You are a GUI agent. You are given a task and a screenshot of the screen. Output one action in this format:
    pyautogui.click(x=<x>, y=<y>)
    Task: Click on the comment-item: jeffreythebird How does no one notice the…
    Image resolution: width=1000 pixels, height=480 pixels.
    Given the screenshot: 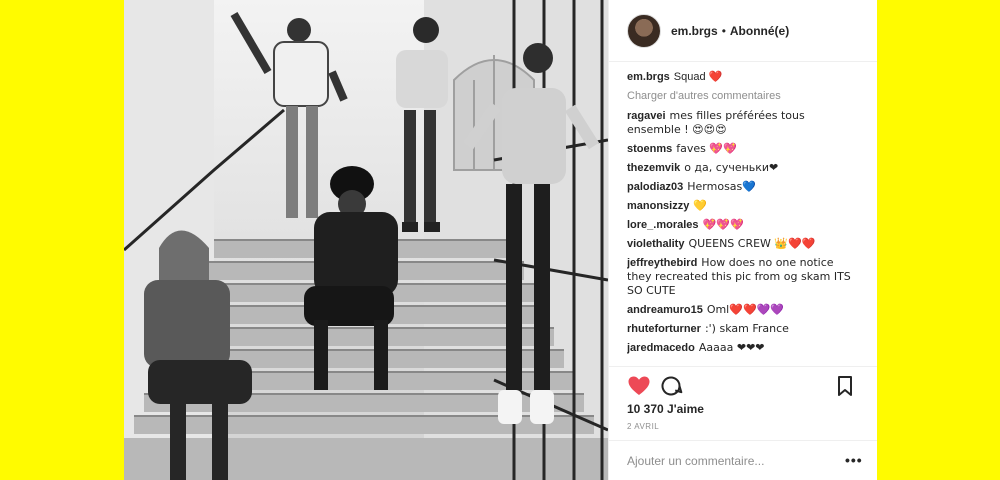 What is the action you would take?
    pyautogui.click(x=742, y=277)
    